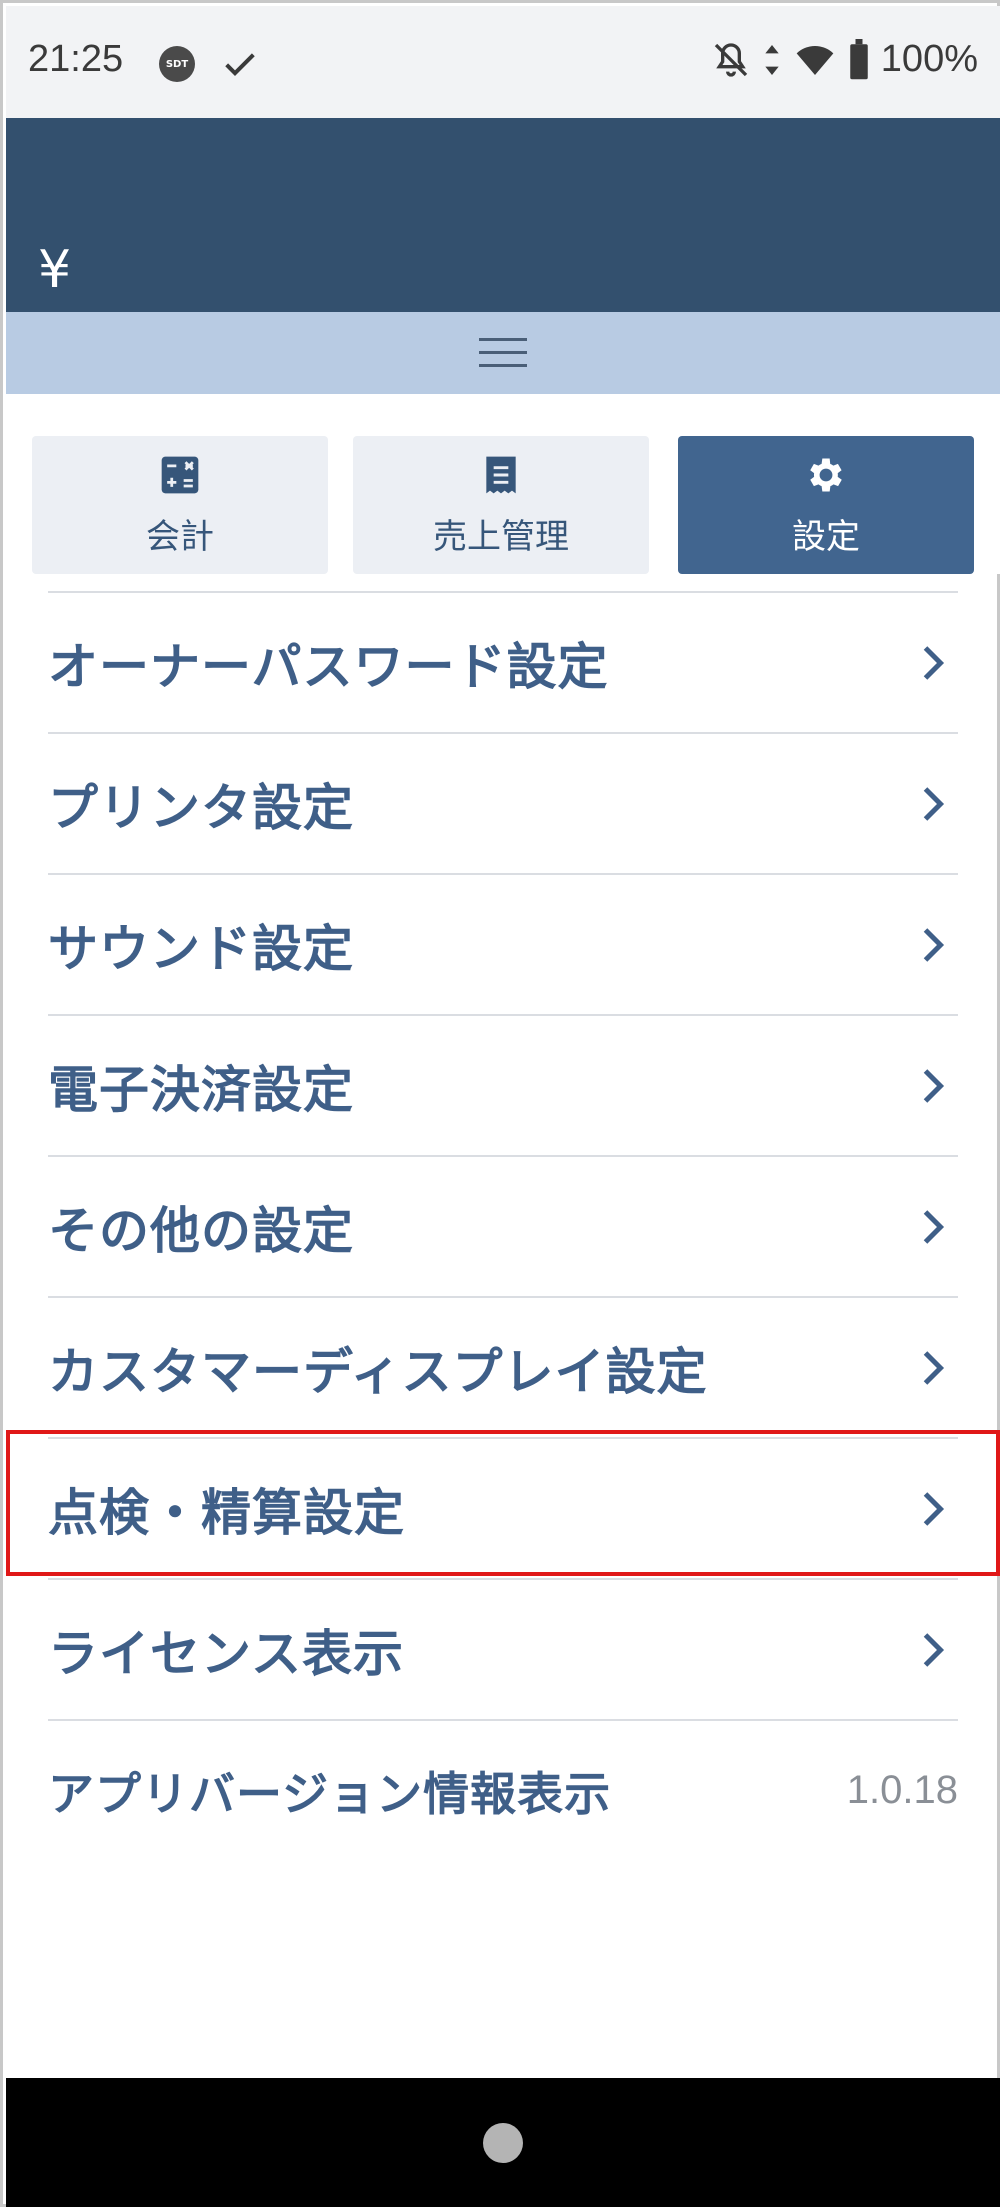  What do you see at coordinates (902, 1790) in the screenshot?
I see `app-version-value: 1.0.18` at bounding box center [902, 1790].